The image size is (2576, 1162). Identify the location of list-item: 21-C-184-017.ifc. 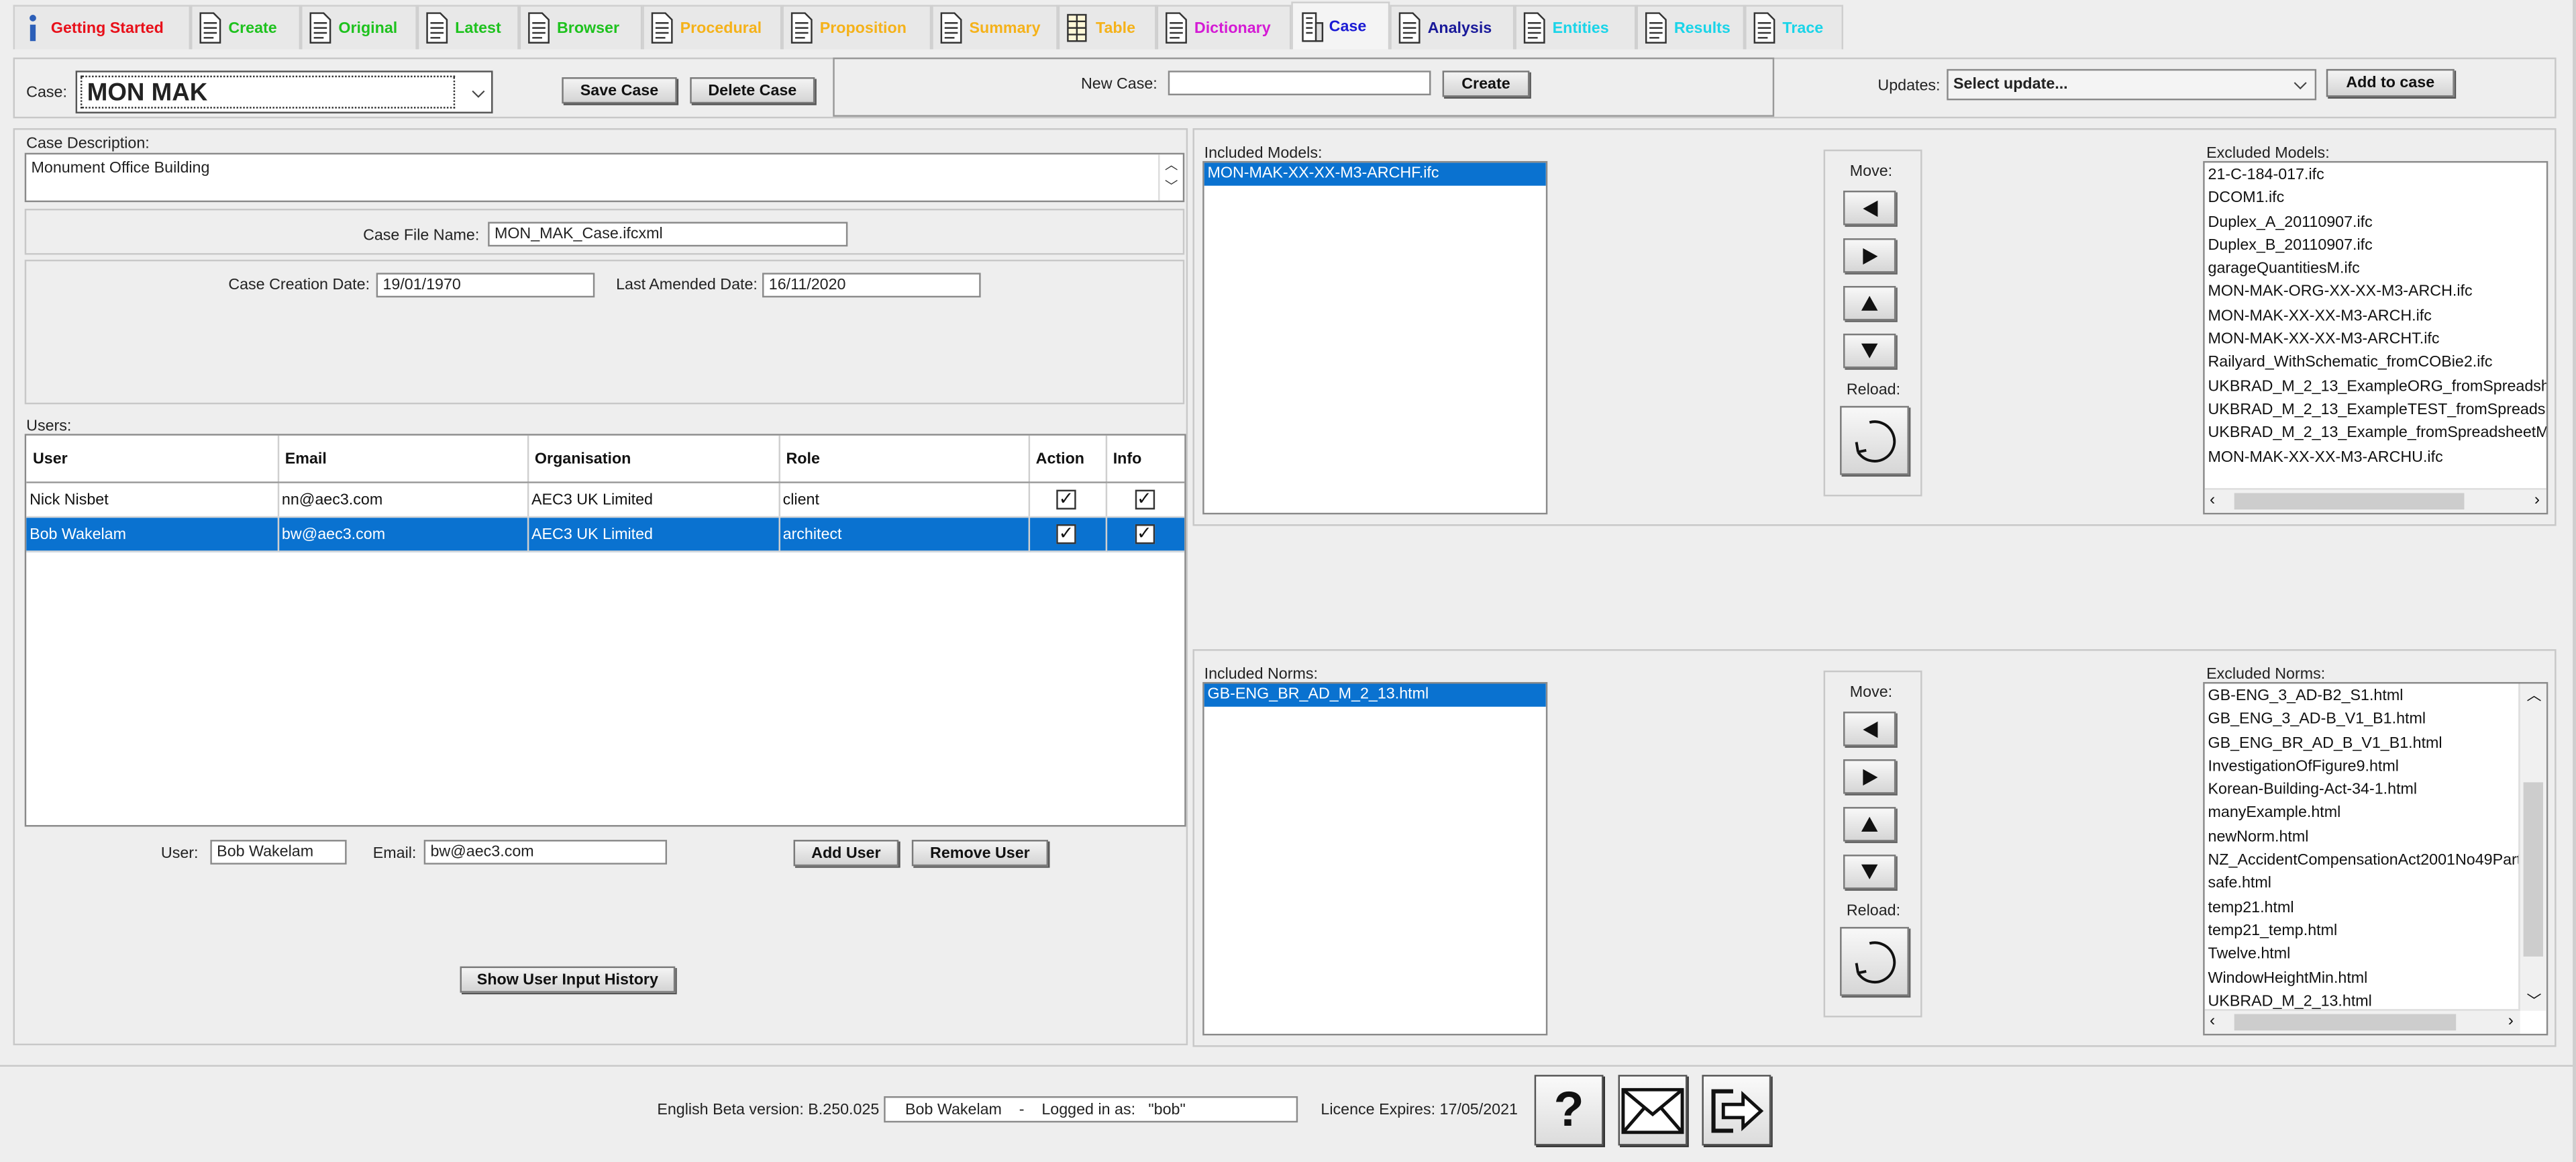
(2375, 176).